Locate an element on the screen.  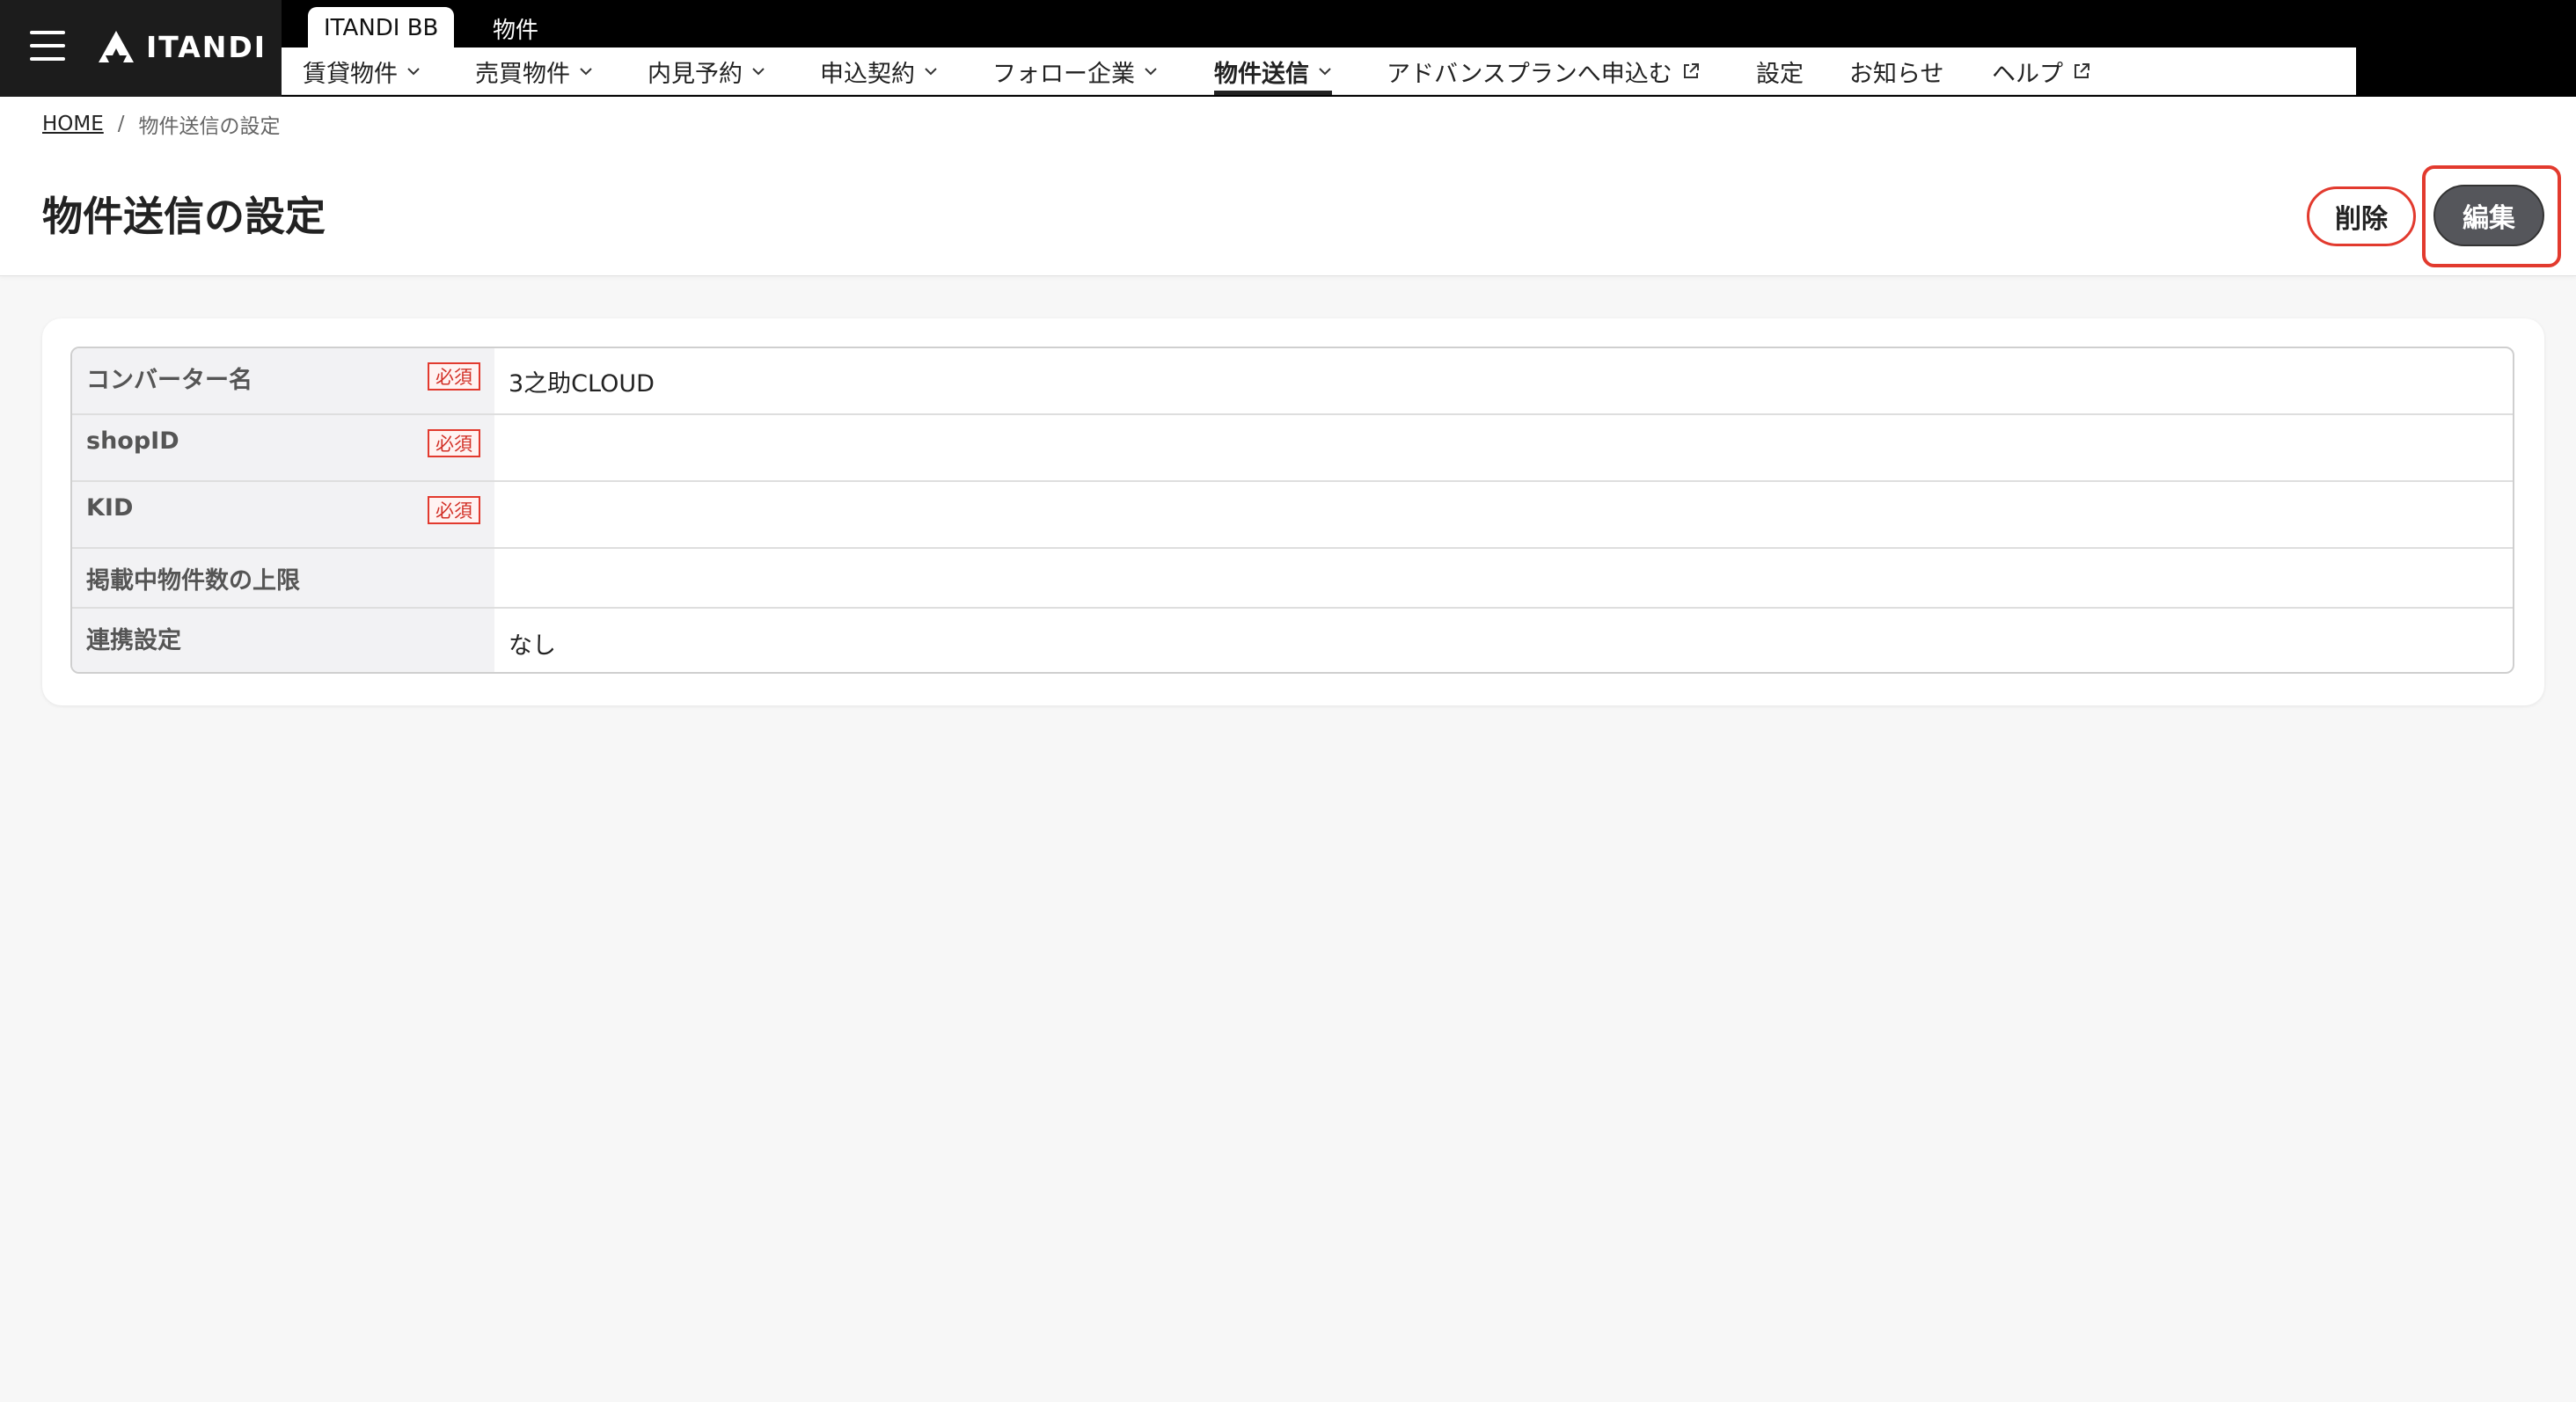
nav-label: 物件送信 is located at coordinates (1261, 74).